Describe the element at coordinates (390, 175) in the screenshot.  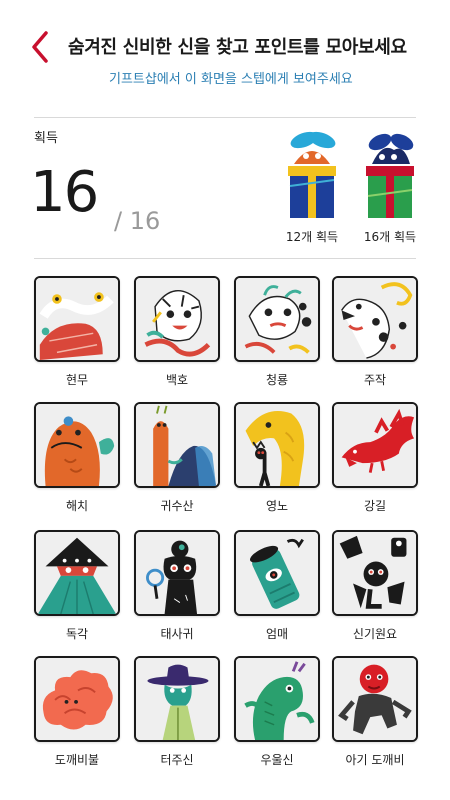
I see `gift-box-green-icon` at that location.